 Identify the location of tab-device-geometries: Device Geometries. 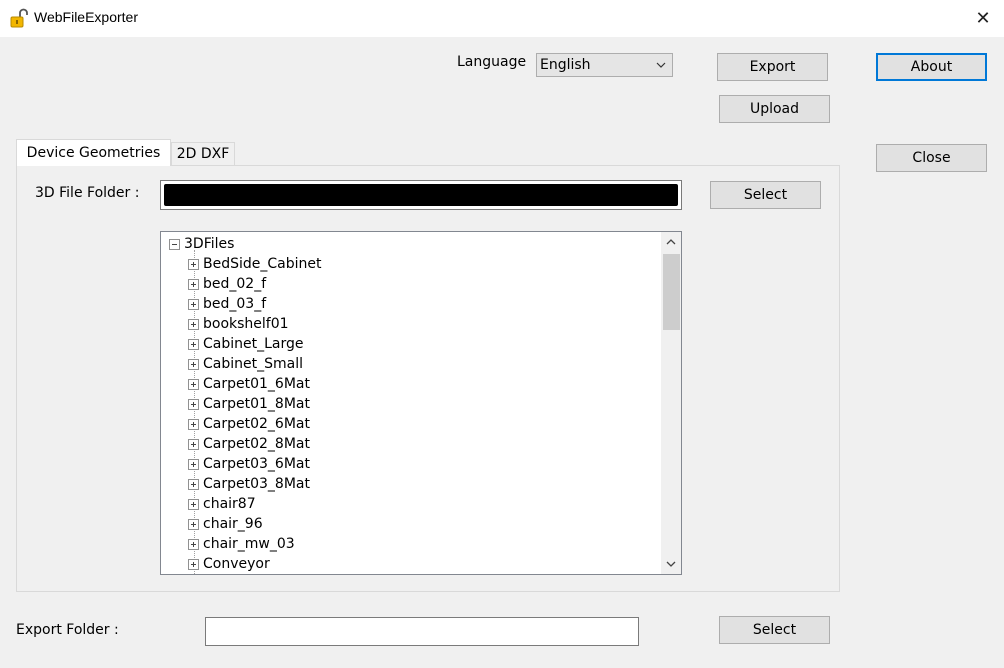
(93, 152).